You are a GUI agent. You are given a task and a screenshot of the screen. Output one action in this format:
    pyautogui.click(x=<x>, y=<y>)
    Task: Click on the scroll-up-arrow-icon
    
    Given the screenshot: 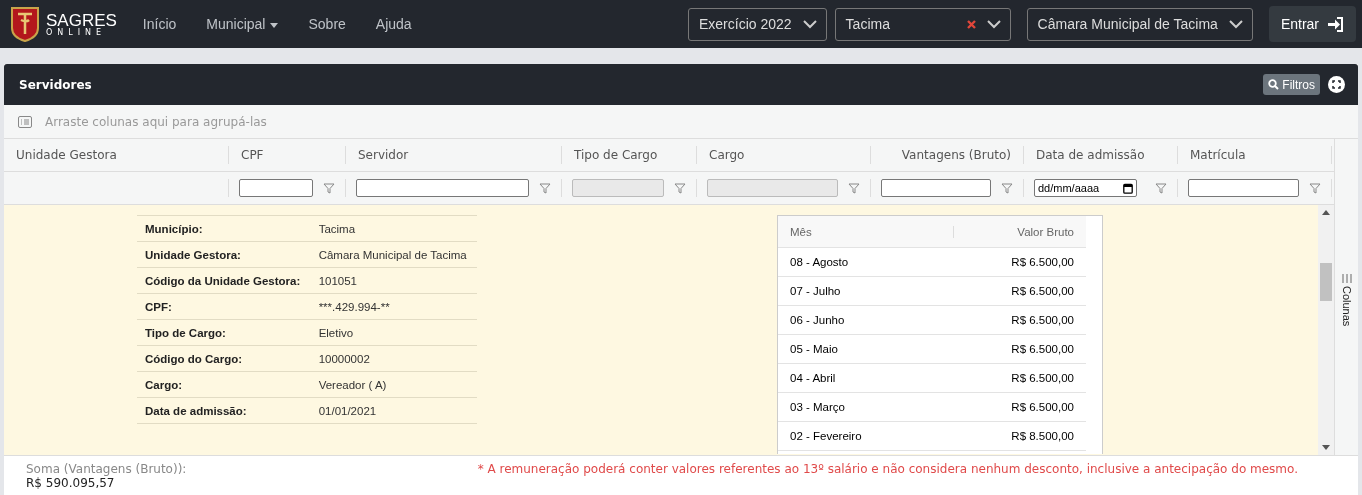 What is the action you would take?
    pyautogui.click(x=1326, y=212)
    